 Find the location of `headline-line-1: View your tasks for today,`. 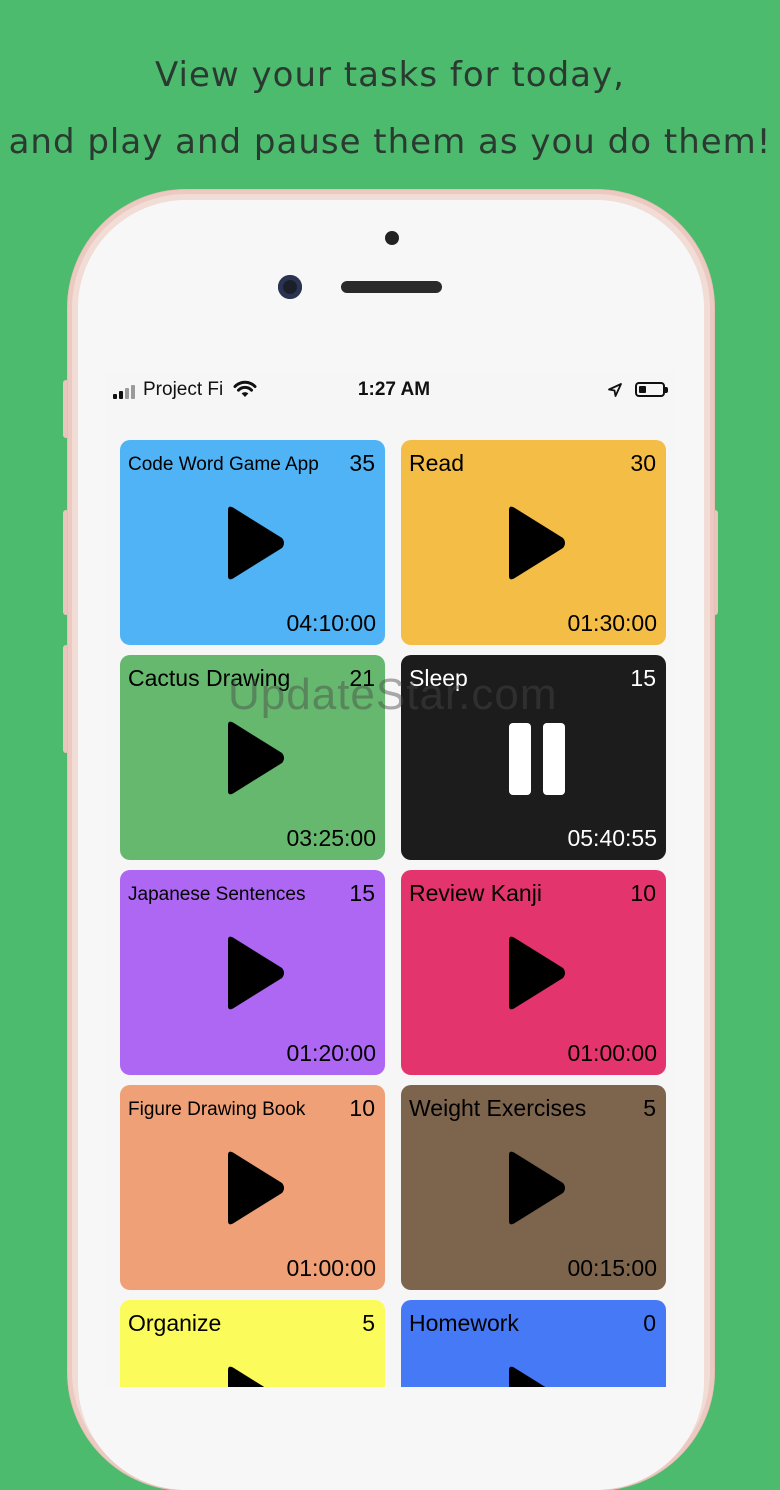

headline-line-1: View your tasks for today, is located at coordinates (390, 75).